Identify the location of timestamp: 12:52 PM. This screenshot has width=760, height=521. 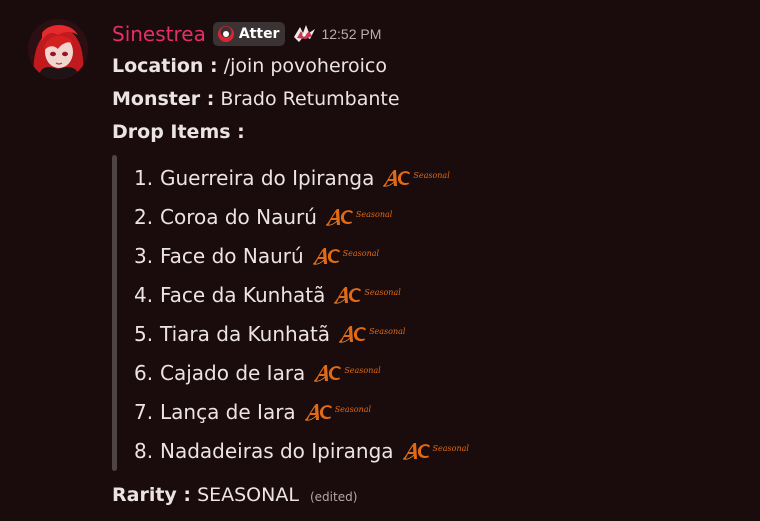
(351, 34).